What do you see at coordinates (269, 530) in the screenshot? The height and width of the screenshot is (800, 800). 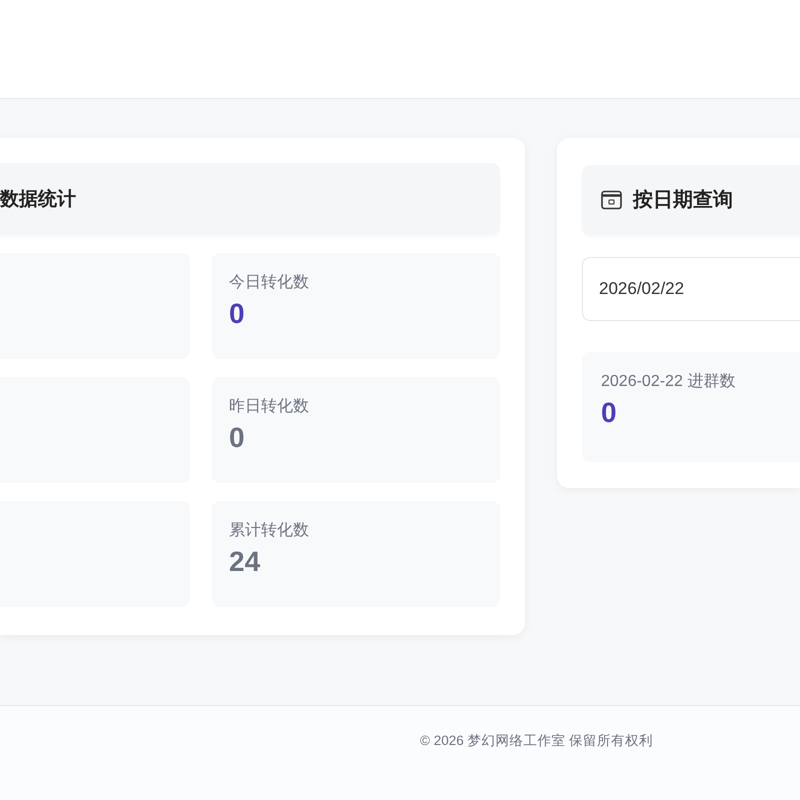 I see `stat-label: 累计转化数` at bounding box center [269, 530].